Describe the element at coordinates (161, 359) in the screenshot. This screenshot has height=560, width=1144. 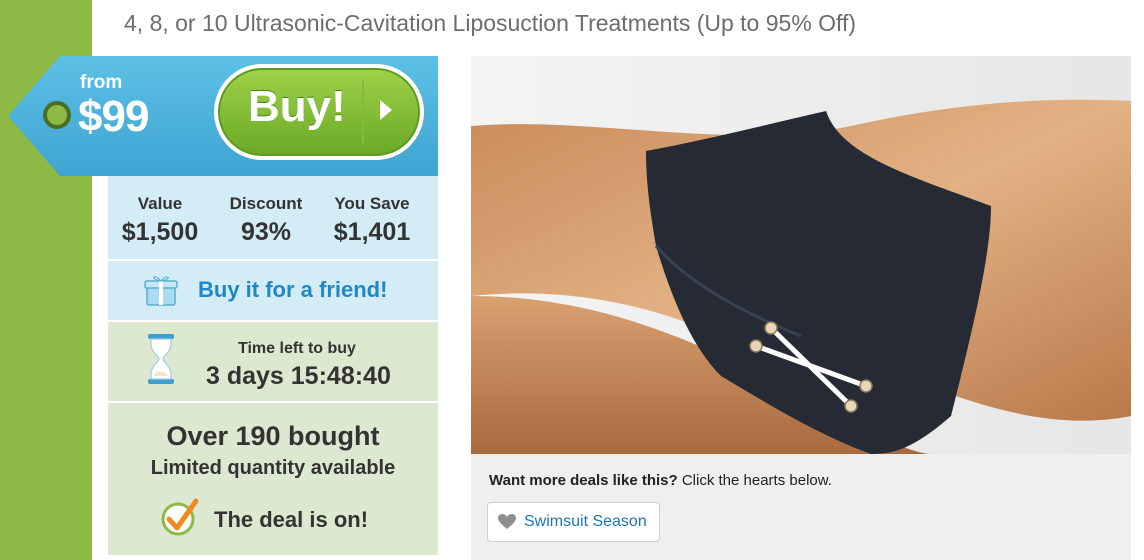
I see `hourglass-icon` at that location.